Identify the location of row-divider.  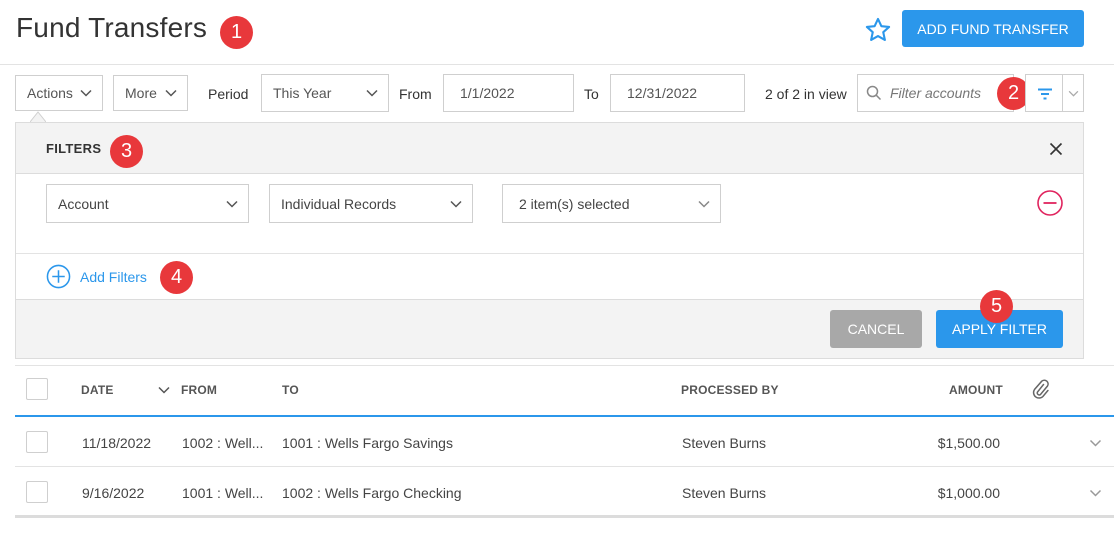
(564, 466).